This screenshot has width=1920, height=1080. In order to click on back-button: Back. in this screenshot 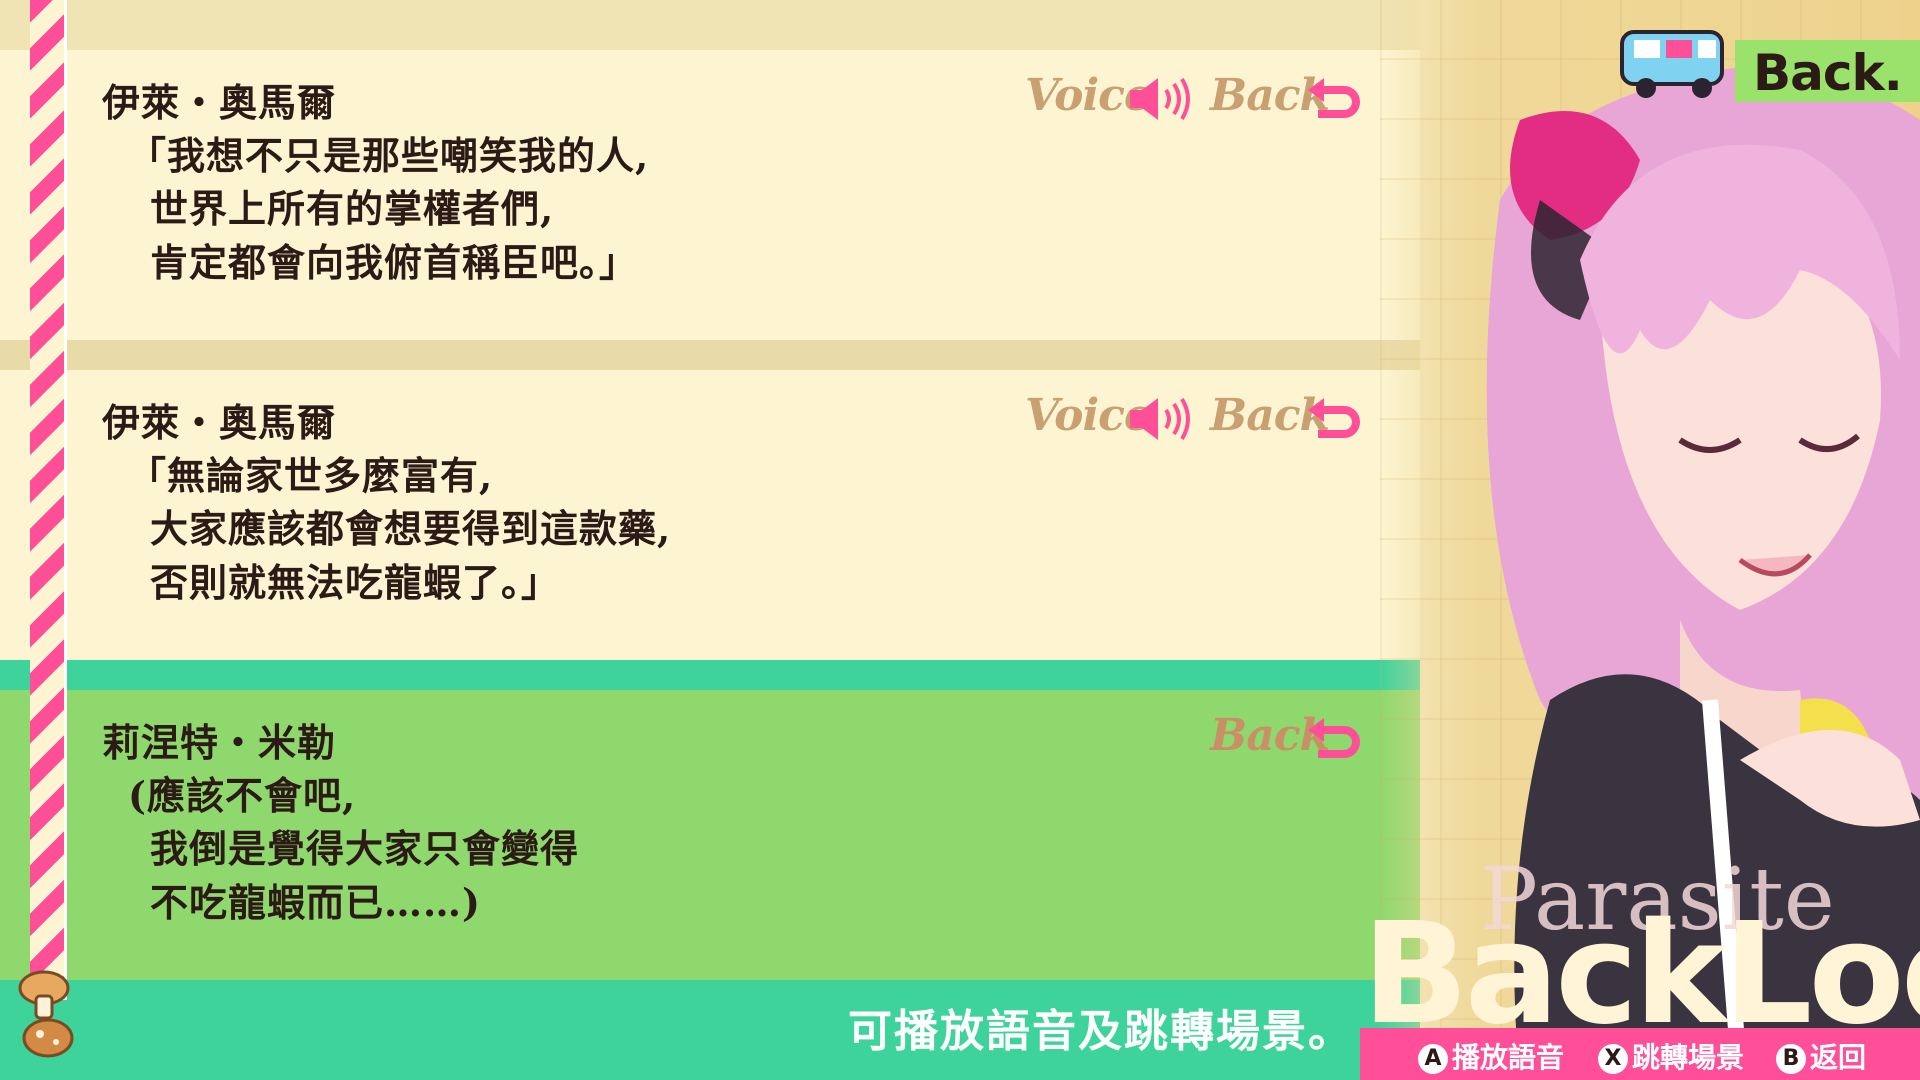, I will do `click(1827, 71)`.